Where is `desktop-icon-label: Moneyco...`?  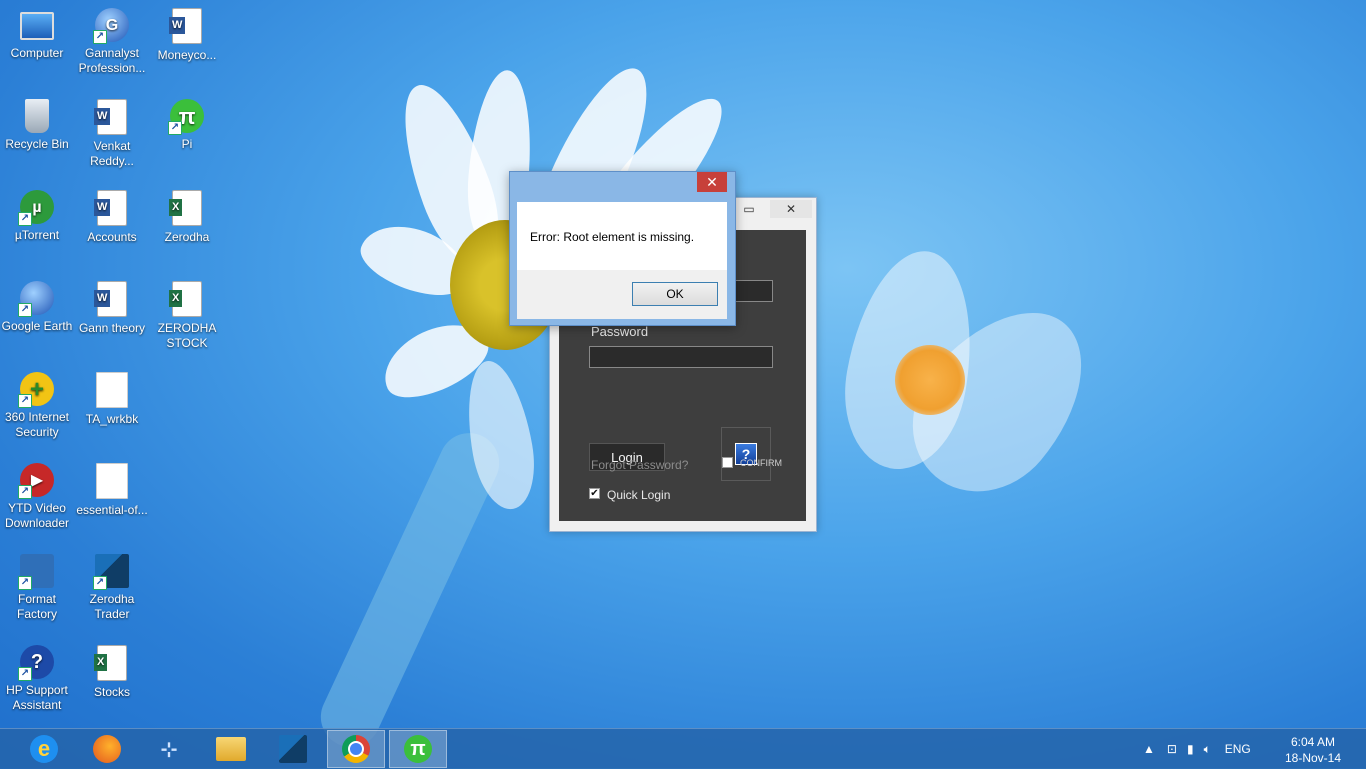
desktop-icon-label: Moneyco... is located at coordinates (187, 55).